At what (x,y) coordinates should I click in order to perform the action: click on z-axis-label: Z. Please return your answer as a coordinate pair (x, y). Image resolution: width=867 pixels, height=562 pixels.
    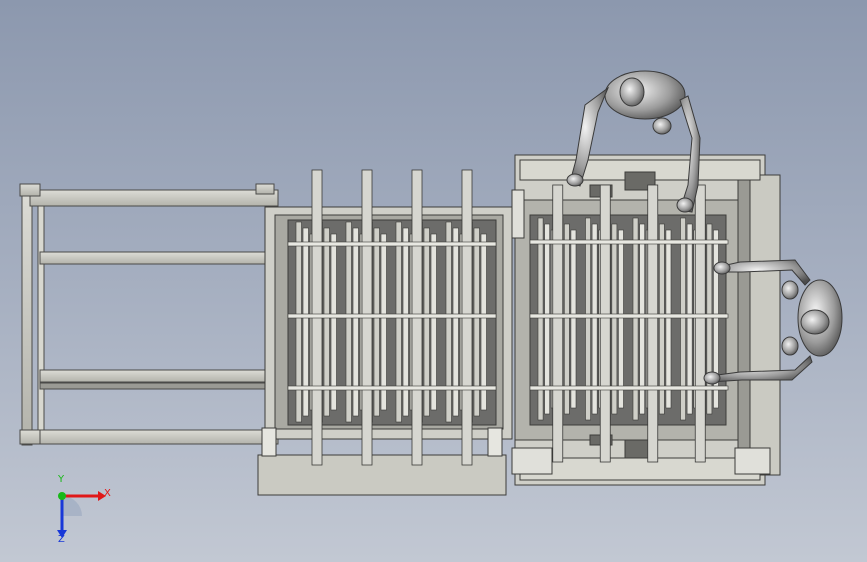
    Looking at the image, I should click on (61, 539).